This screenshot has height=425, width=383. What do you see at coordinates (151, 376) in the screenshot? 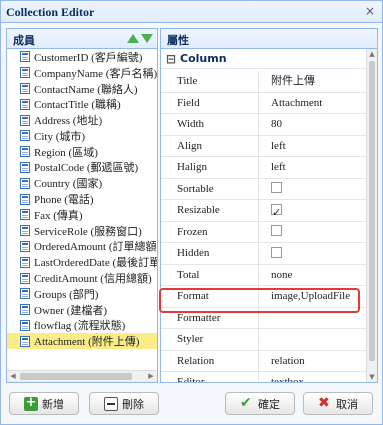
I see `scroll-right-icon: ▶` at bounding box center [151, 376].